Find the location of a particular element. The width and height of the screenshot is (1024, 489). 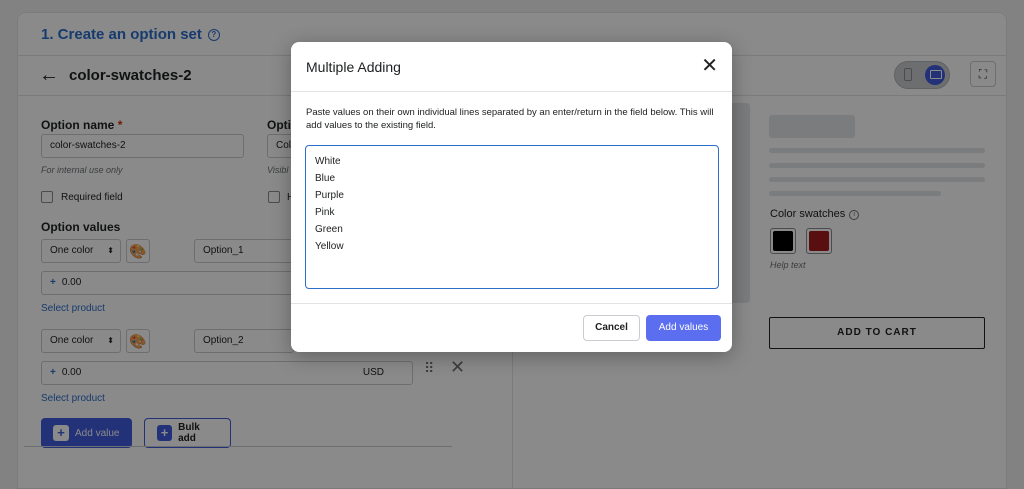

add-values-button: Add values is located at coordinates (683, 328).